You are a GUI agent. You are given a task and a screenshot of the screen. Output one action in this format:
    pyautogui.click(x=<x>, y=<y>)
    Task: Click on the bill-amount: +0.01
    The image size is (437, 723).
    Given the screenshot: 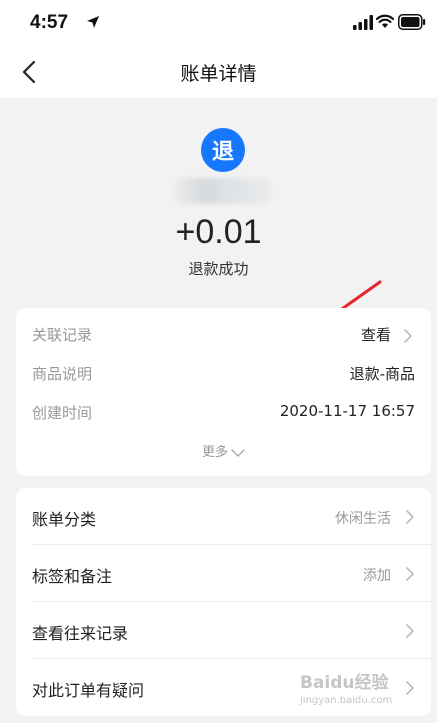 What is the action you would take?
    pyautogui.click(x=218, y=232)
    